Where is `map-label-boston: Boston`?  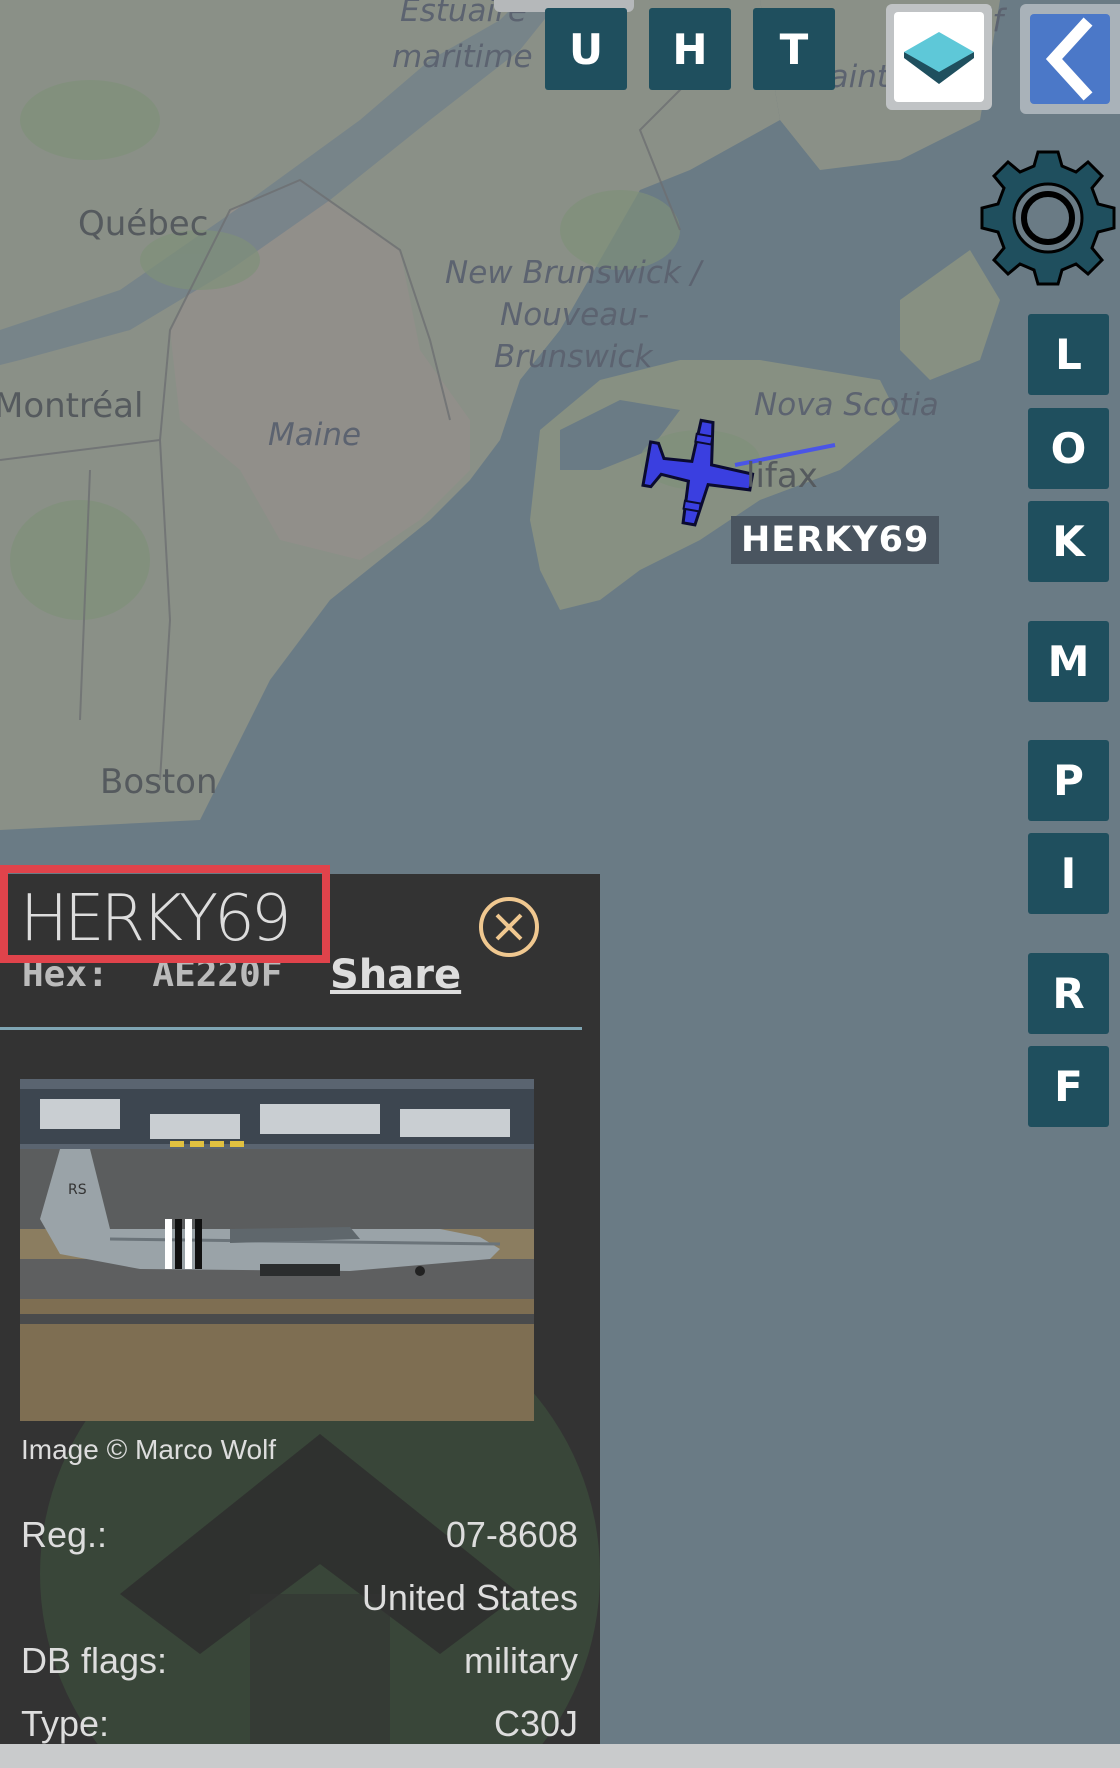
map-label-boston: Boston is located at coordinates (159, 782).